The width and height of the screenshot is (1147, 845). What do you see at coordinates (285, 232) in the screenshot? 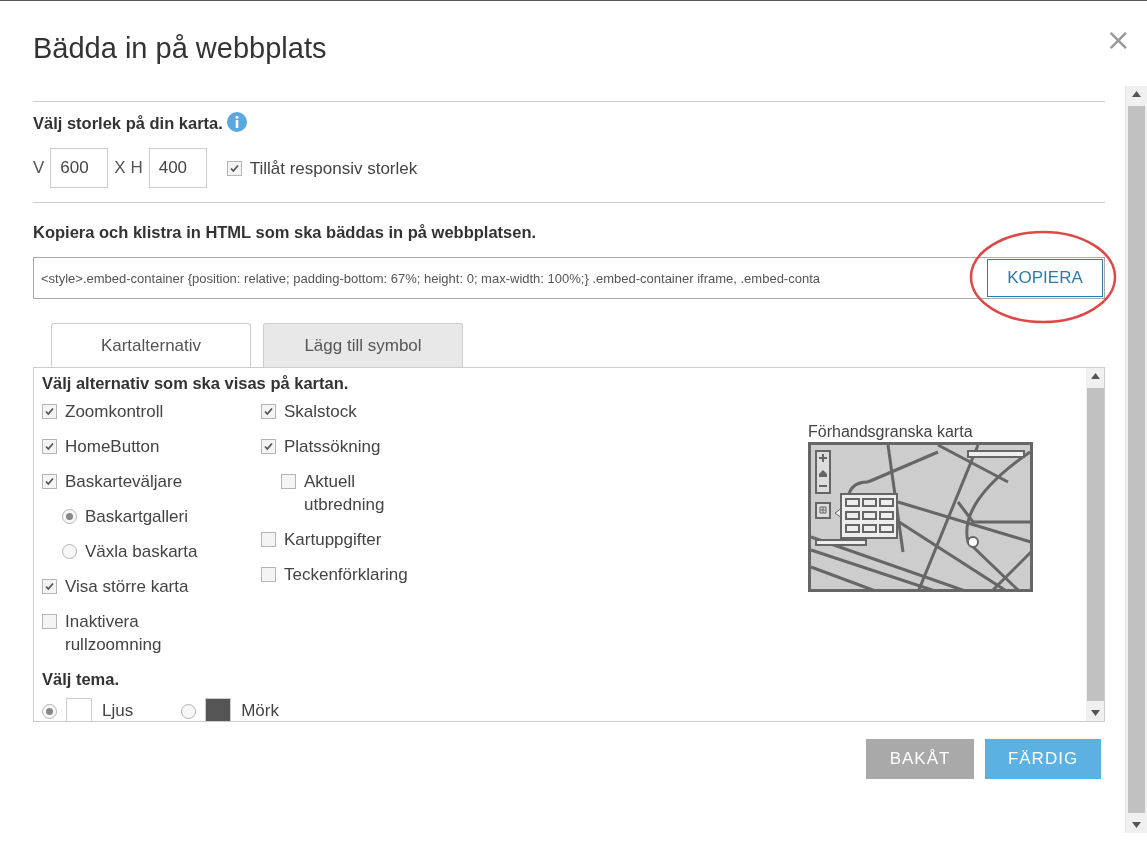
I see `section-heading: Kopiera och klistra in HTML som ska bäddas in på webbplatsen.` at bounding box center [285, 232].